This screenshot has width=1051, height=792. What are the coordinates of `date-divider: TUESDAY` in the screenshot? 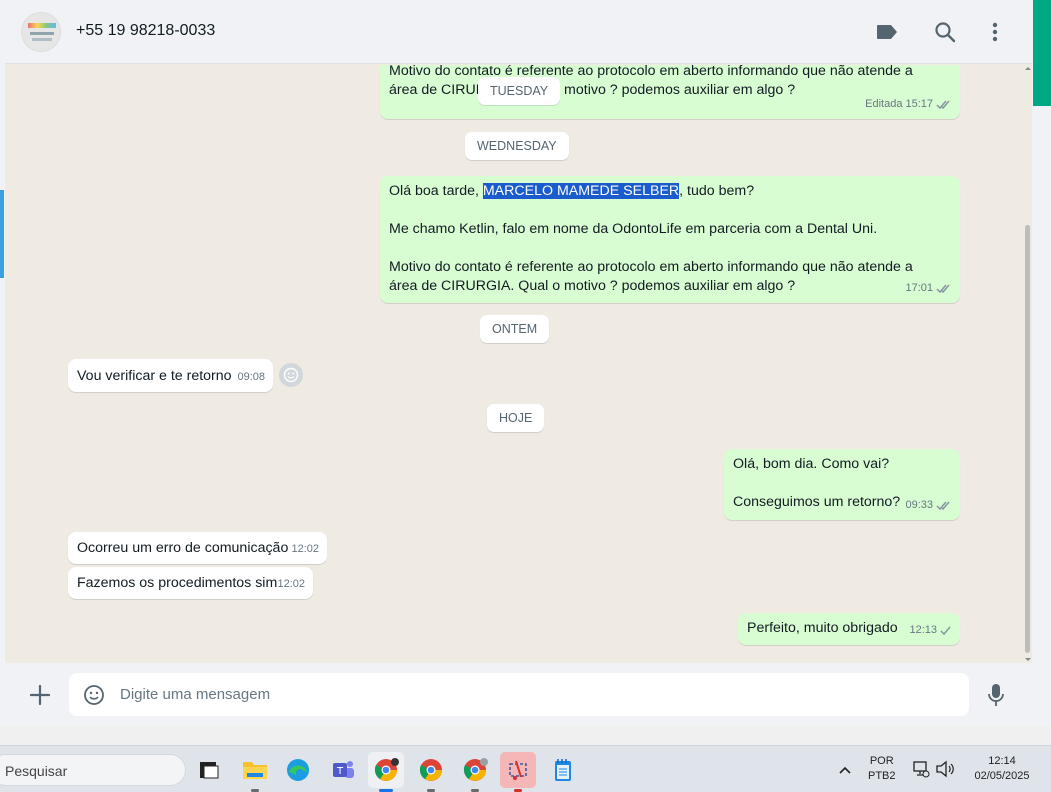 It's located at (519, 91).